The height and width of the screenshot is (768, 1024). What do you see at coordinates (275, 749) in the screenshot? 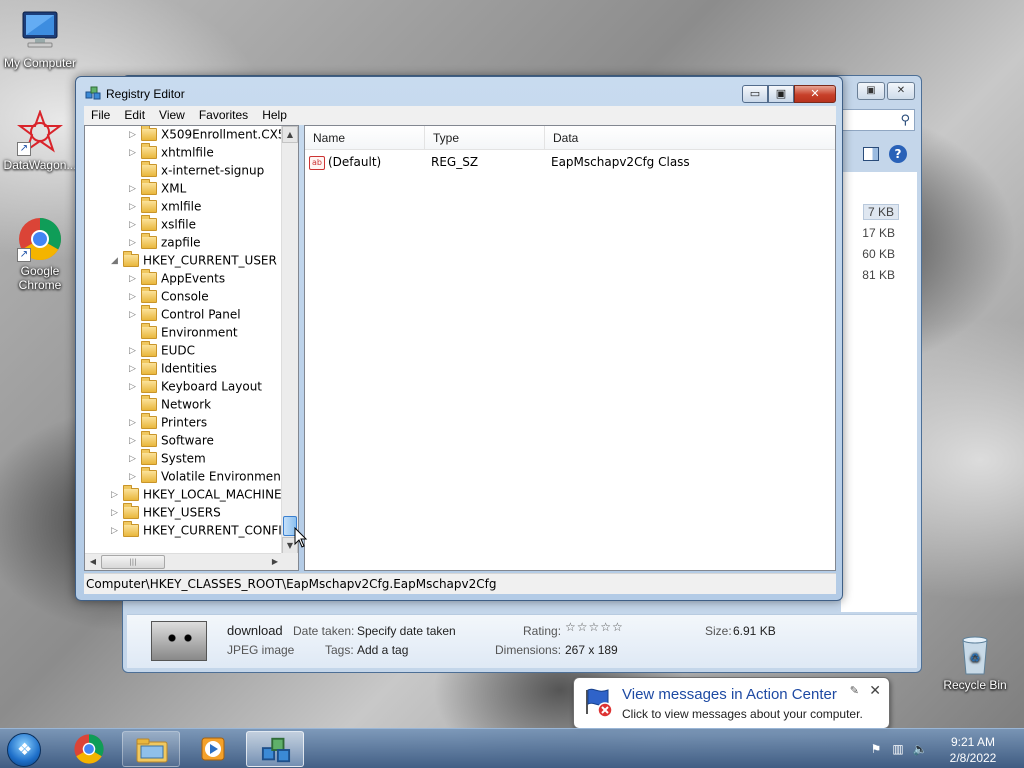
I see `taskbar-button-registry-editor` at bounding box center [275, 749].